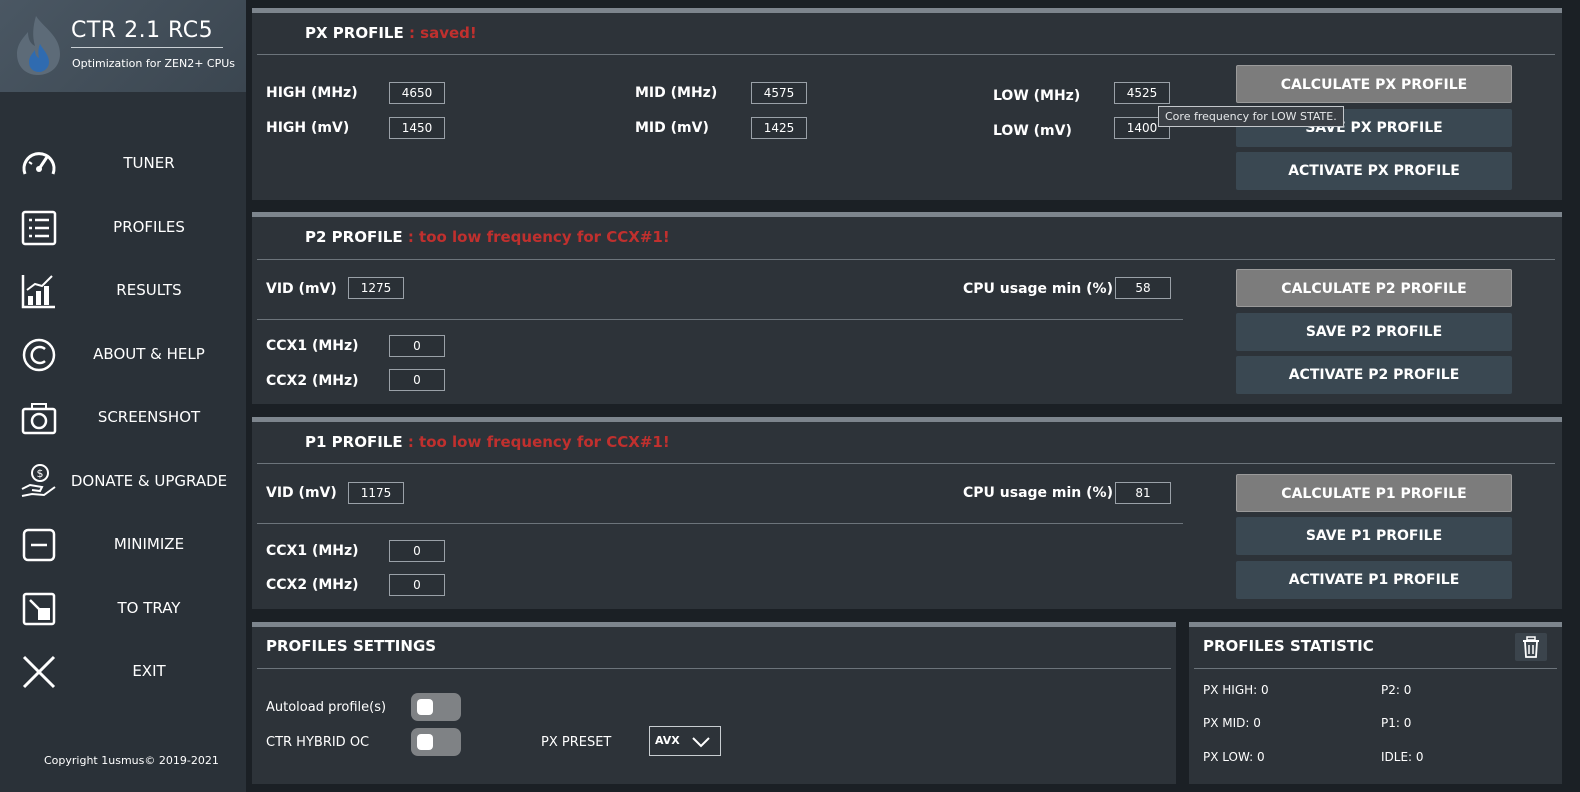 The image size is (1580, 792). I want to click on nav-label-screenshot: SCREENSHOT, so click(149, 417).